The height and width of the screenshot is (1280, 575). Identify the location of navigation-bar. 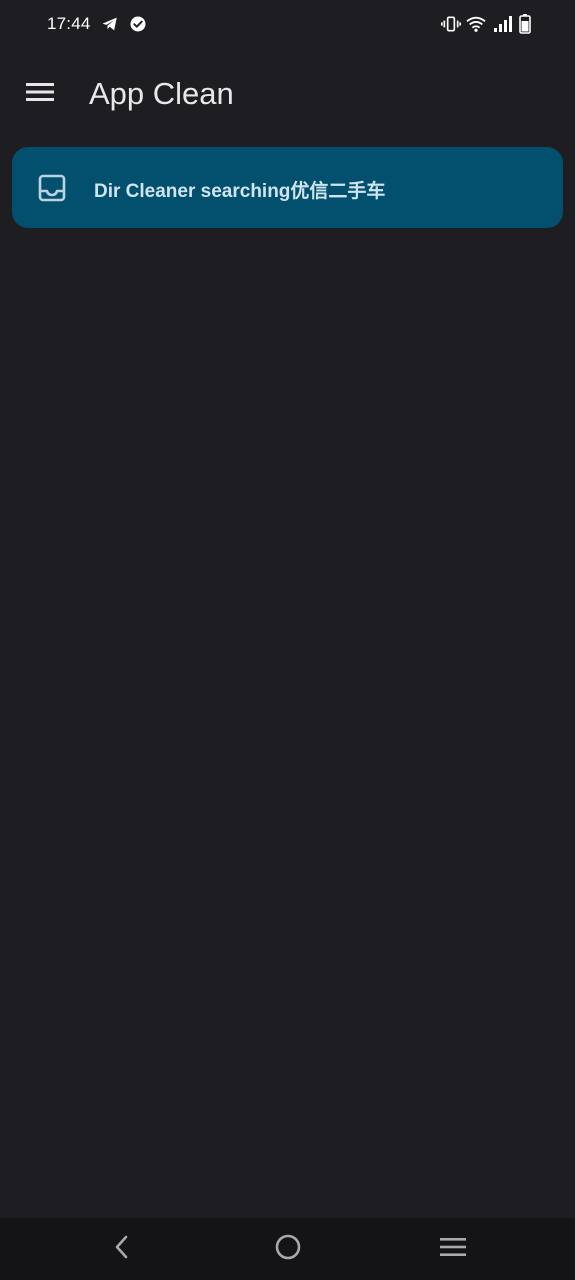
(287, 1249).